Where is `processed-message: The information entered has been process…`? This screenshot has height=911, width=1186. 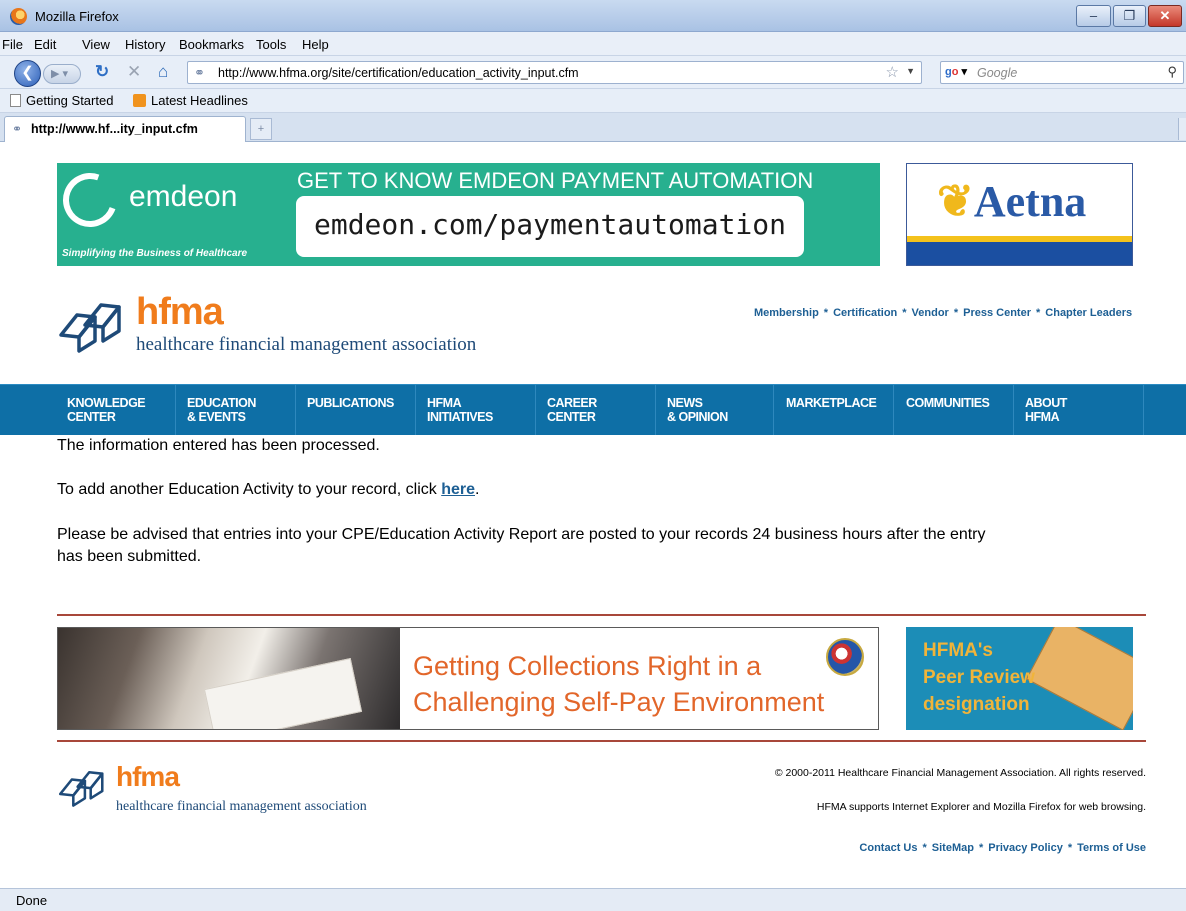
processed-message: The information entered has been process… is located at coordinates (218, 445).